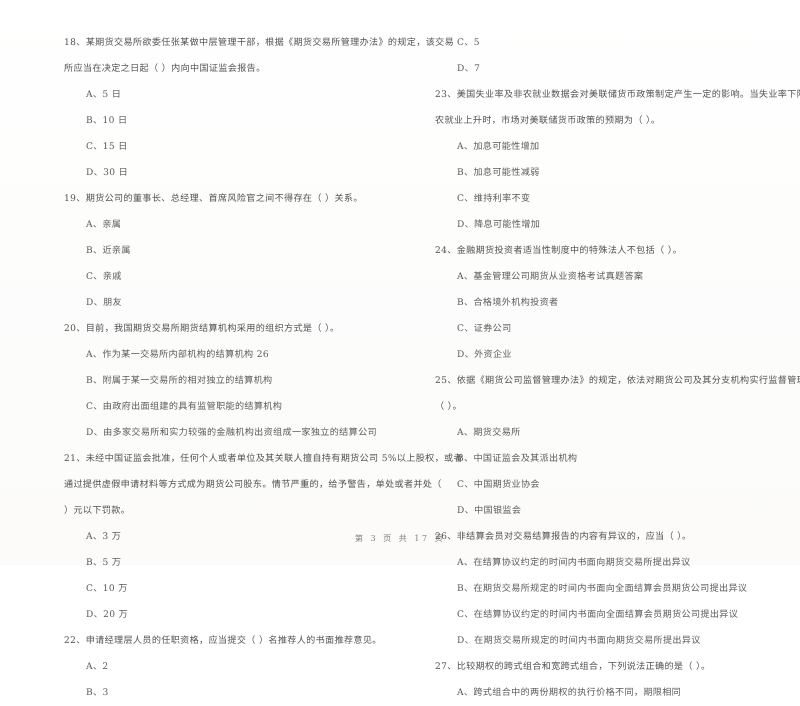 Image resolution: width=800 pixels, height=706 pixels. Describe the element at coordinates (230, 355) in the screenshot. I see `question-20-option-a: A、作为某一交易所内部机构的结算机构 26` at that location.